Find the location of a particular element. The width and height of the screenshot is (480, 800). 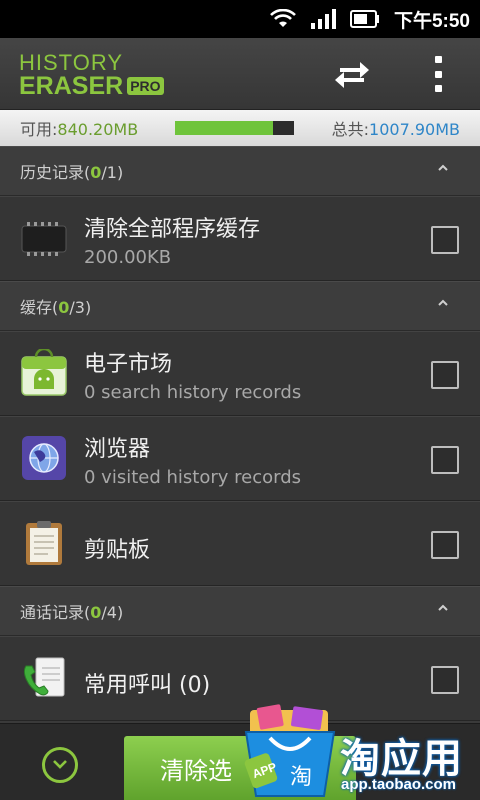

signal-icon is located at coordinates (323, 19).